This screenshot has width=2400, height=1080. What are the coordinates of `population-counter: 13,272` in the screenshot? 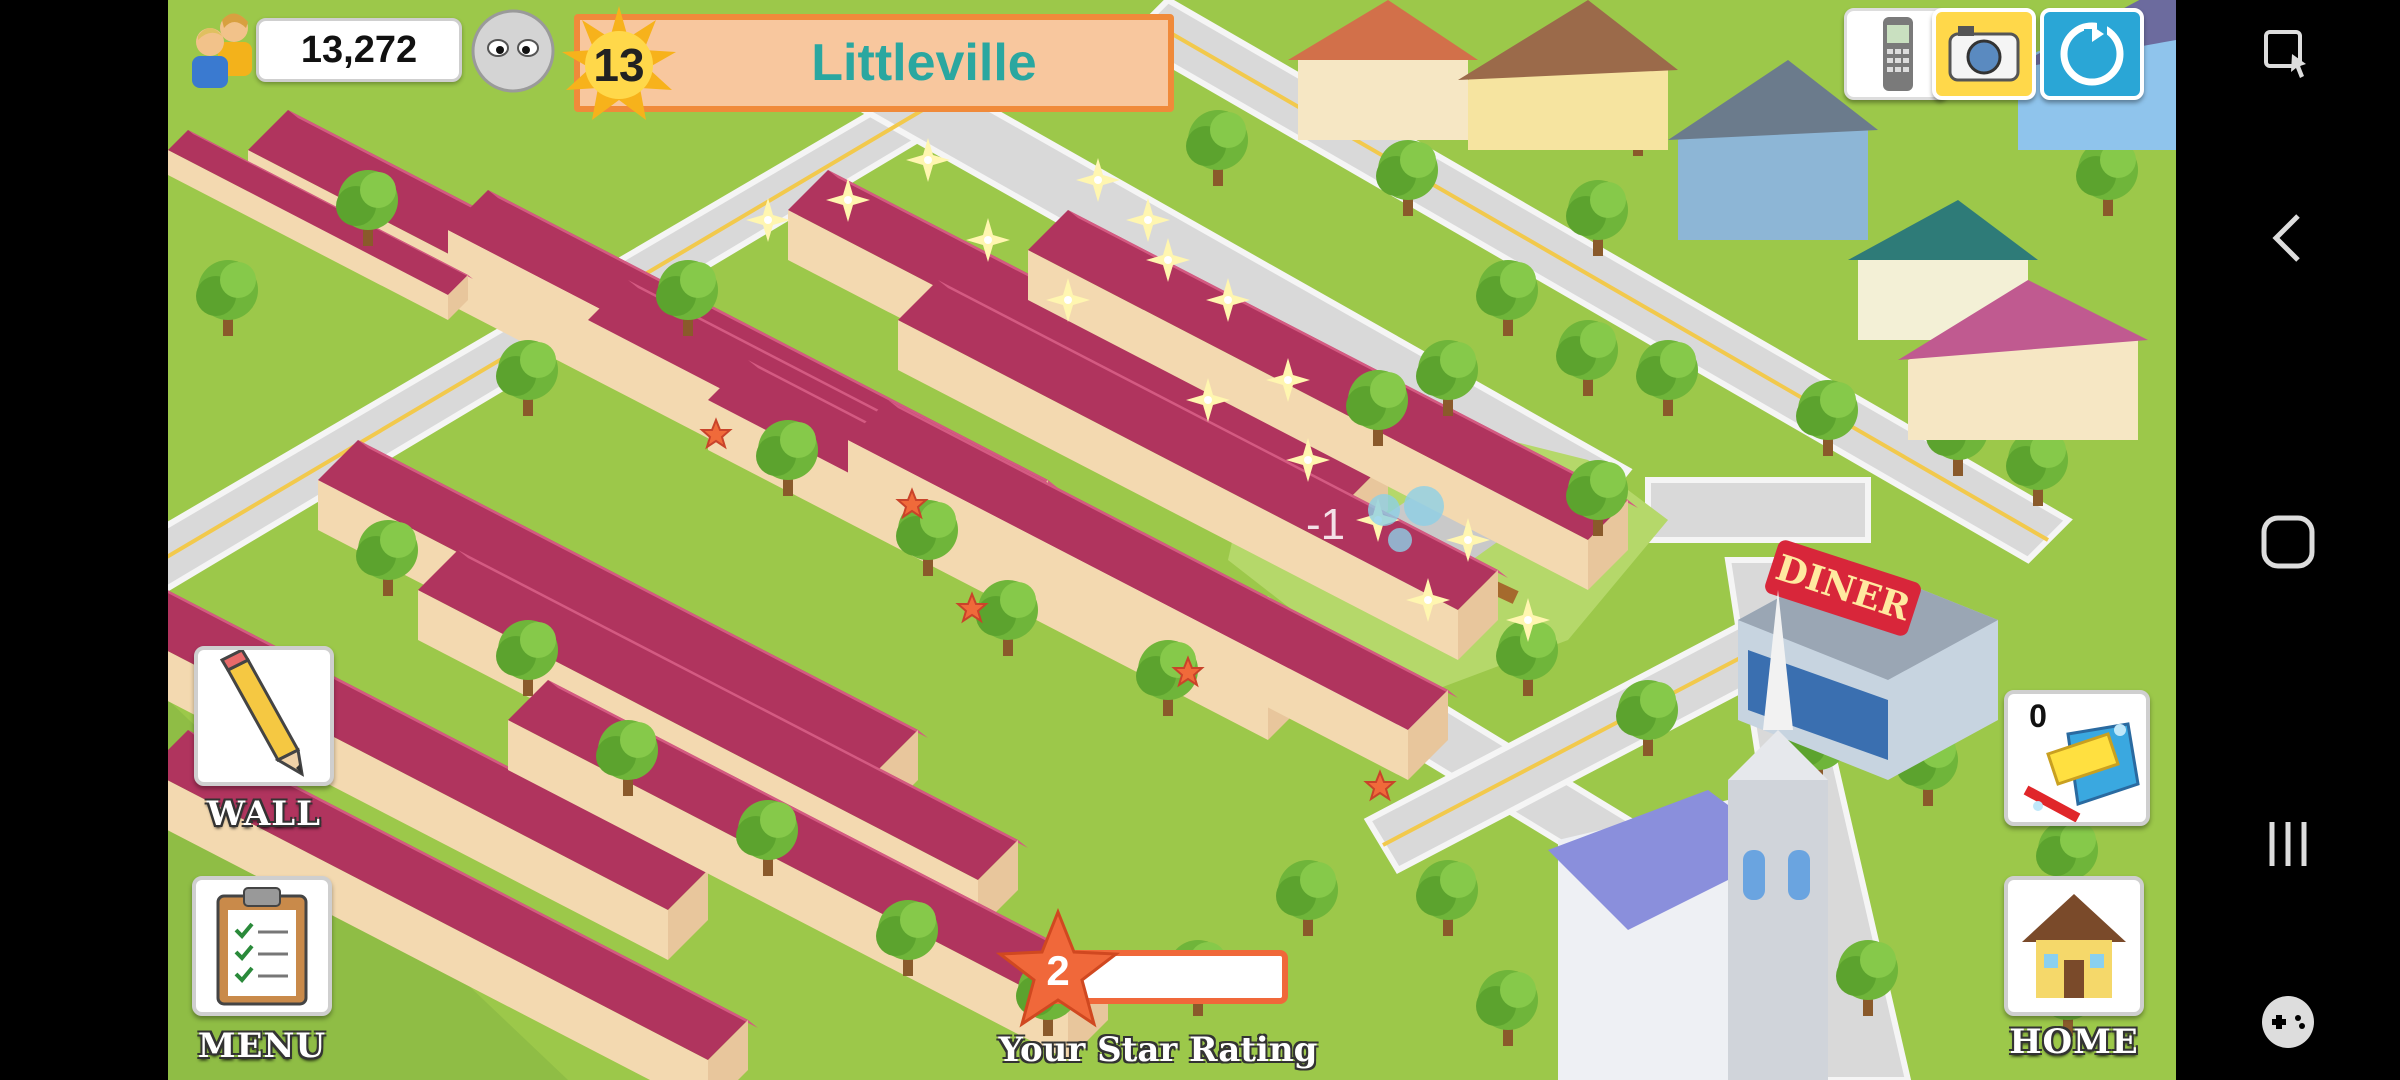 It's located at (359, 50).